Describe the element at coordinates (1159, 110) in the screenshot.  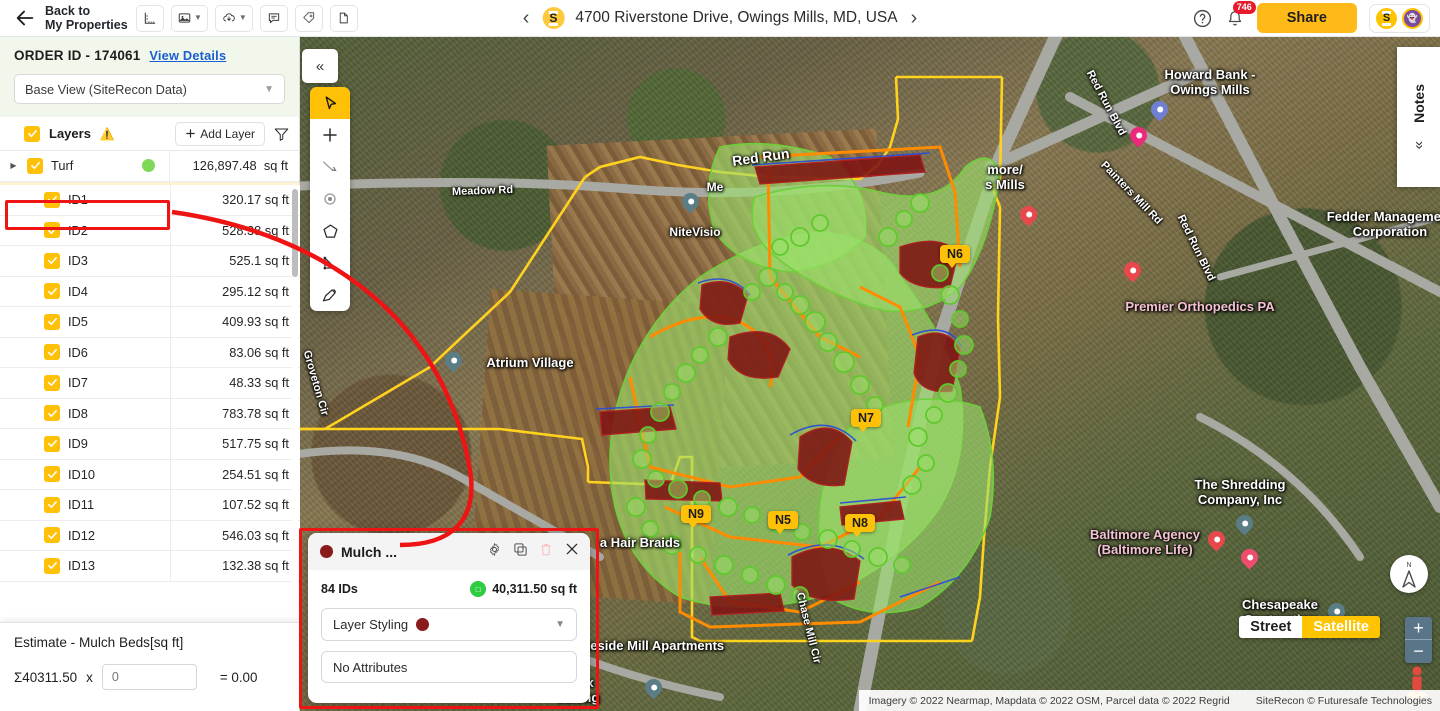
I see `map-pin-bank` at that location.